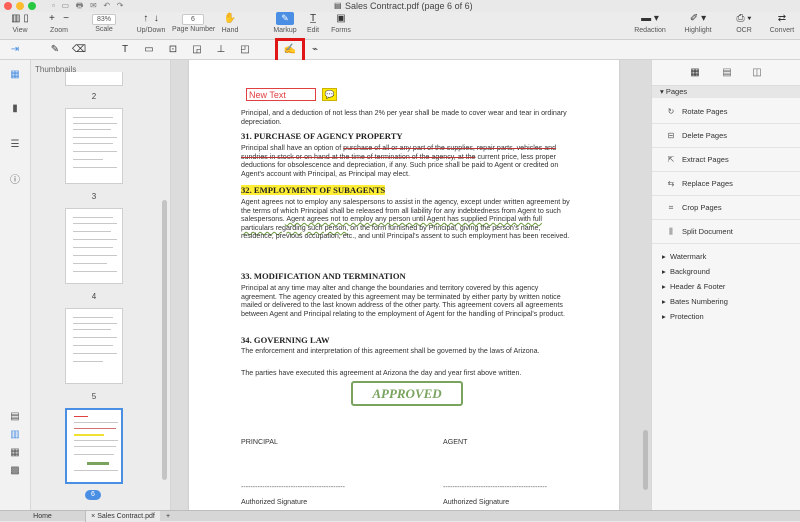 The height and width of the screenshot is (522, 800). Describe the element at coordinates (698, 23) in the screenshot. I see `highlight-button: ✐ ▾ Highlight` at that location.